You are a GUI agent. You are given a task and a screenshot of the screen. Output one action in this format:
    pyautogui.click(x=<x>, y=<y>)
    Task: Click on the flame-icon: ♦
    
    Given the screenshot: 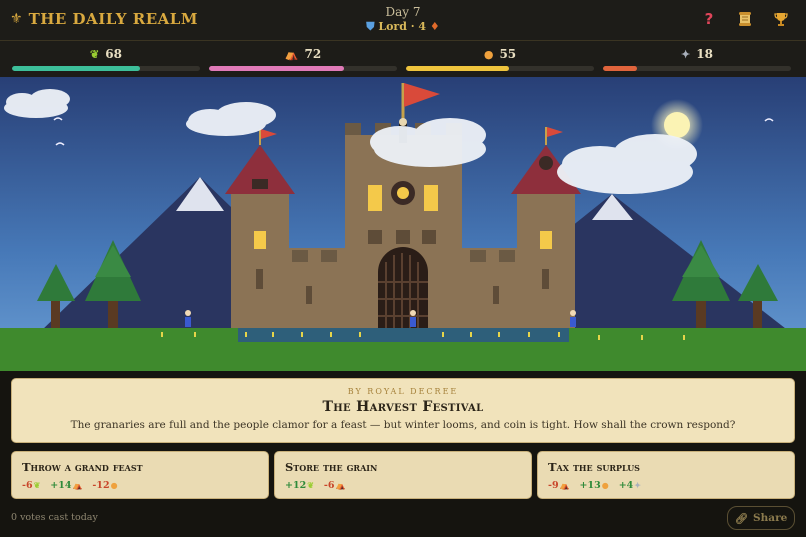 What is the action you would take?
    pyautogui.click(x=434, y=26)
    